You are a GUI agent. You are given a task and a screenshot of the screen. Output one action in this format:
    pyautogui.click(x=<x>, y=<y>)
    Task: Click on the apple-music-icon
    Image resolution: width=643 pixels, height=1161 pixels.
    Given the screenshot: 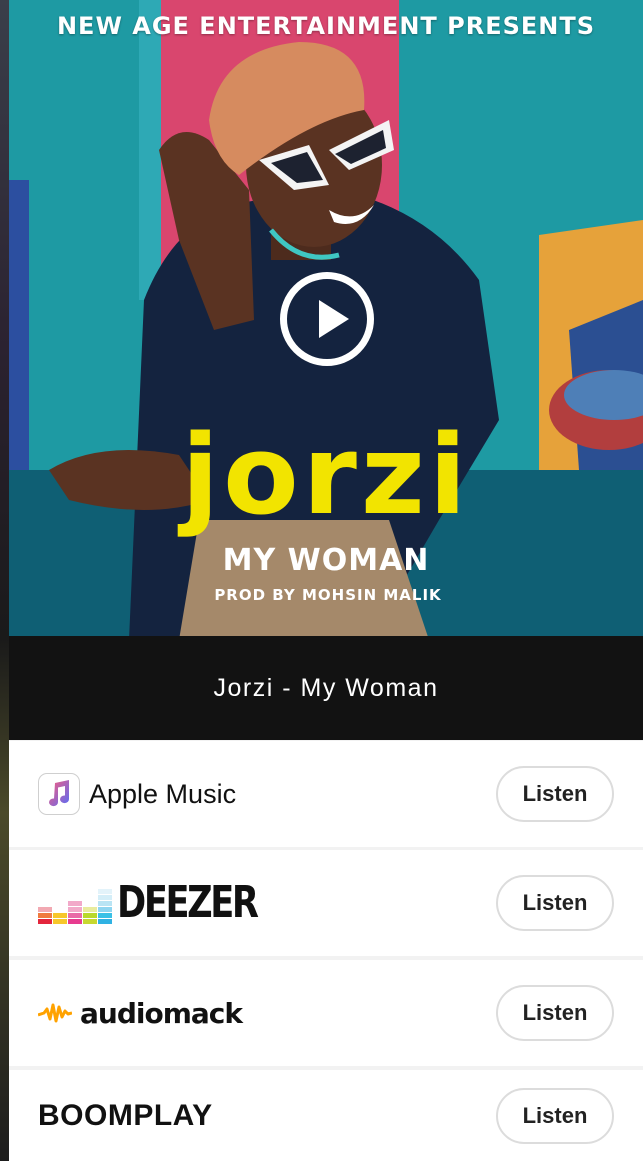 What is the action you would take?
    pyautogui.click(x=59, y=794)
    